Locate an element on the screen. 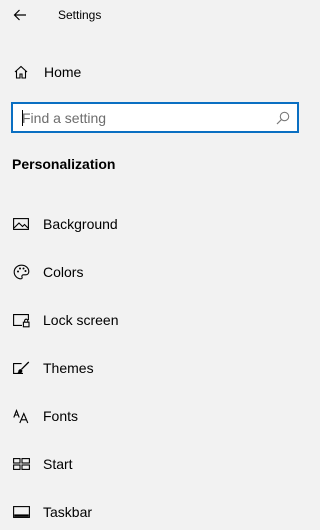  nav-item-label: Fonts is located at coordinates (61, 416).